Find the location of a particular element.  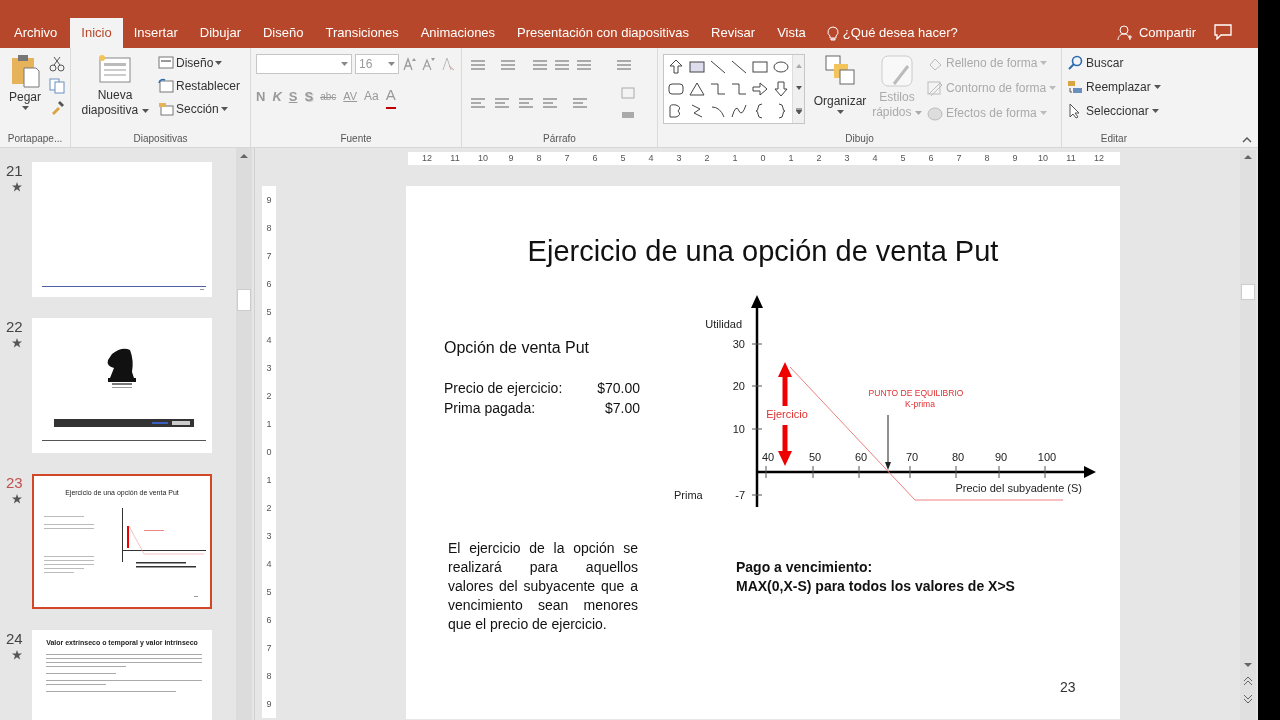

ribbon-tab: Archivo is located at coordinates (36, 33).